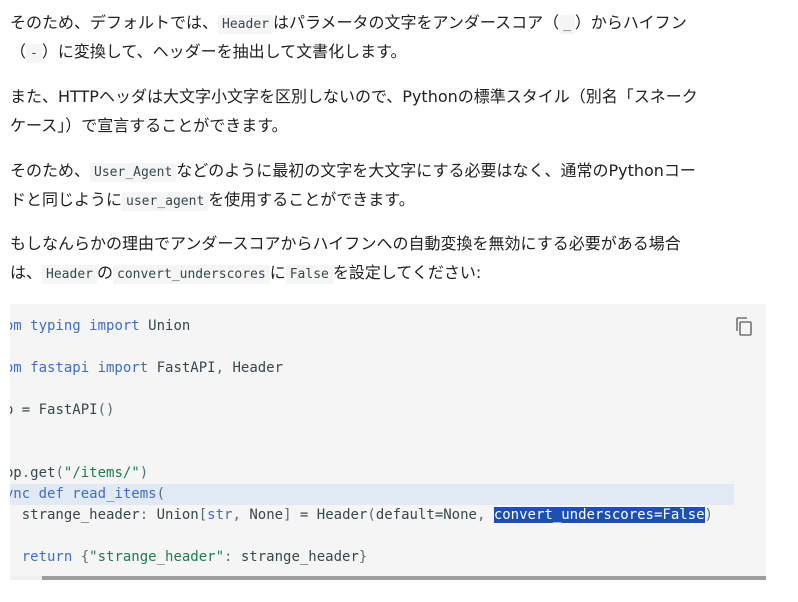  Describe the element at coordinates (104, 272) in the screenshot. I see `text: の` at that location.